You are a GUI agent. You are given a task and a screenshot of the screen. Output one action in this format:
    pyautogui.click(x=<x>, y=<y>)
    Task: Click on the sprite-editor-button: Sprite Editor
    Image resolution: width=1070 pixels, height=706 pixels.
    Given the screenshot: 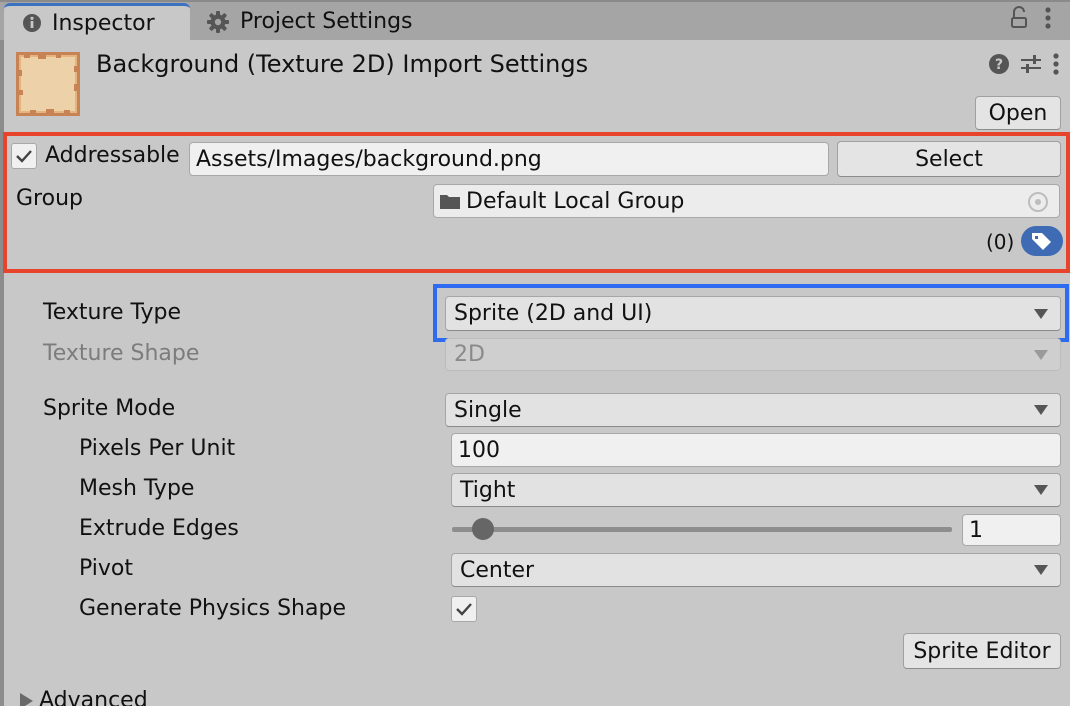 What is the action you would take?
    pyautogui.click(x=982, y=651)
    